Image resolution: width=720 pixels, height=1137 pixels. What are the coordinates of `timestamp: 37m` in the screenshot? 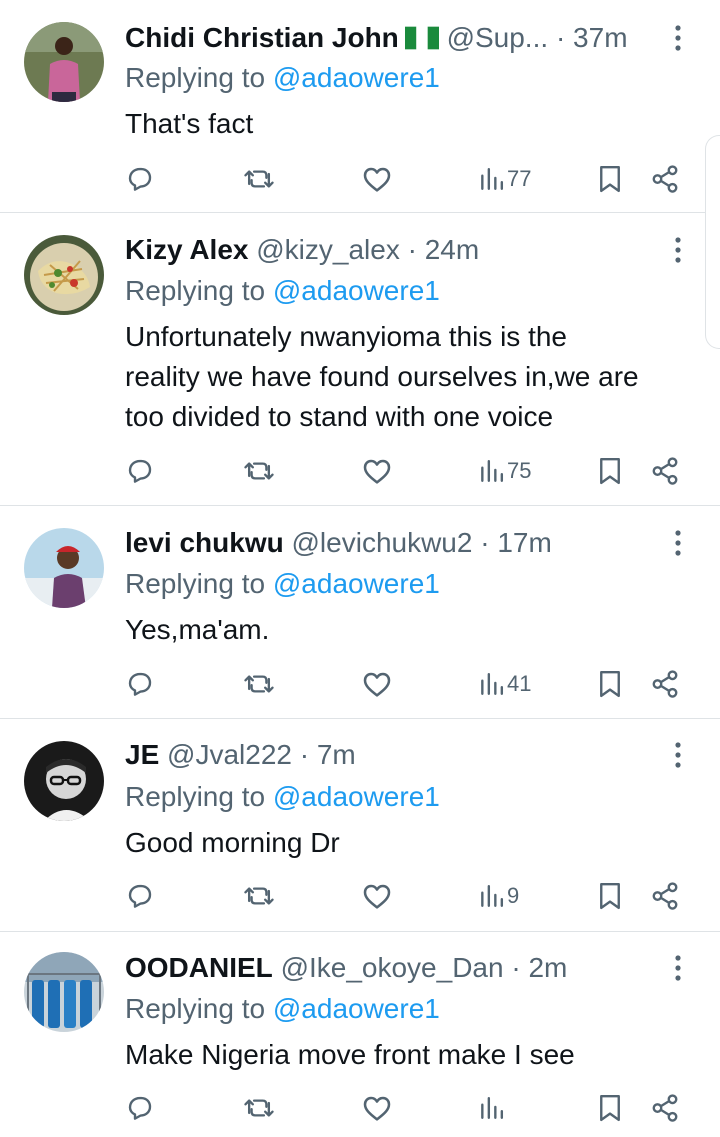 It's located at (600, 37).